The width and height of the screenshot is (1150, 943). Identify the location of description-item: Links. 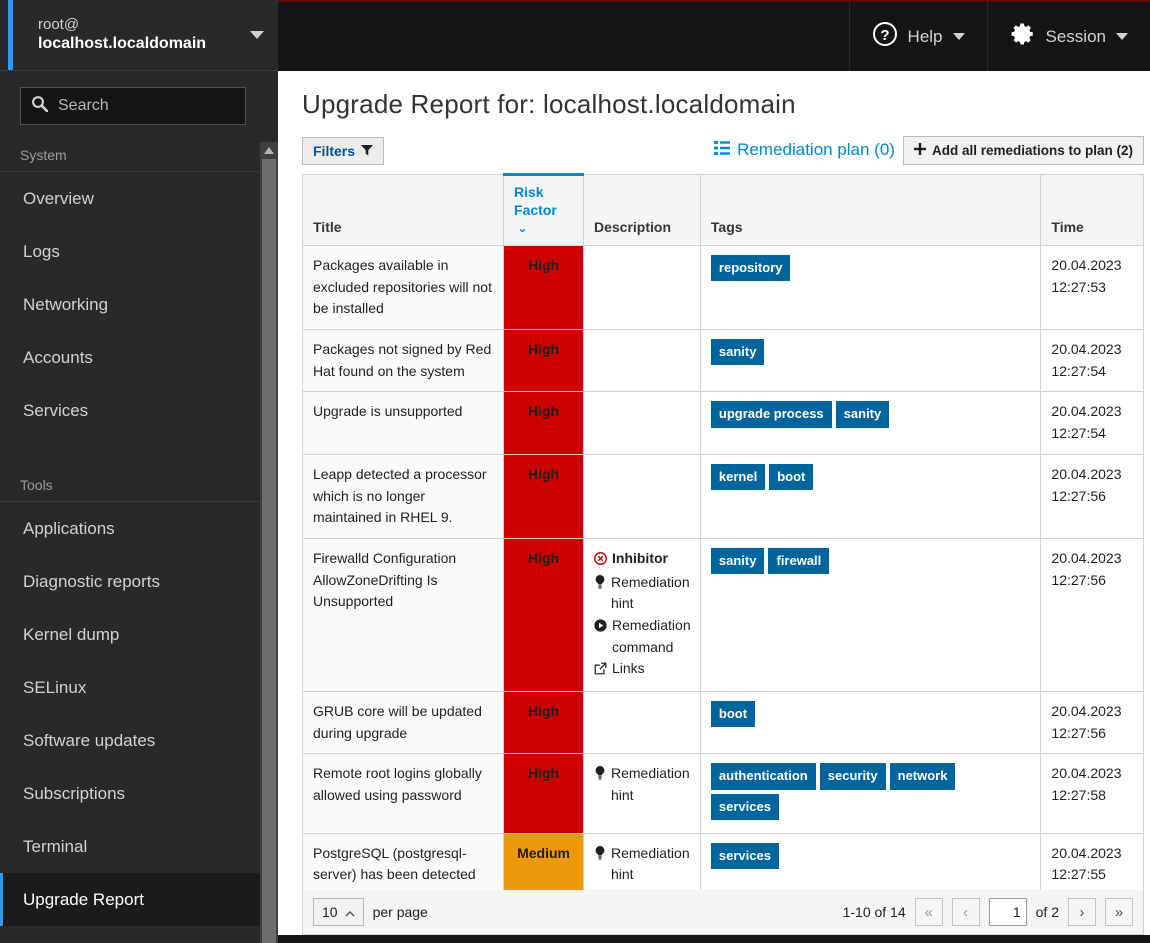
(642, 670).